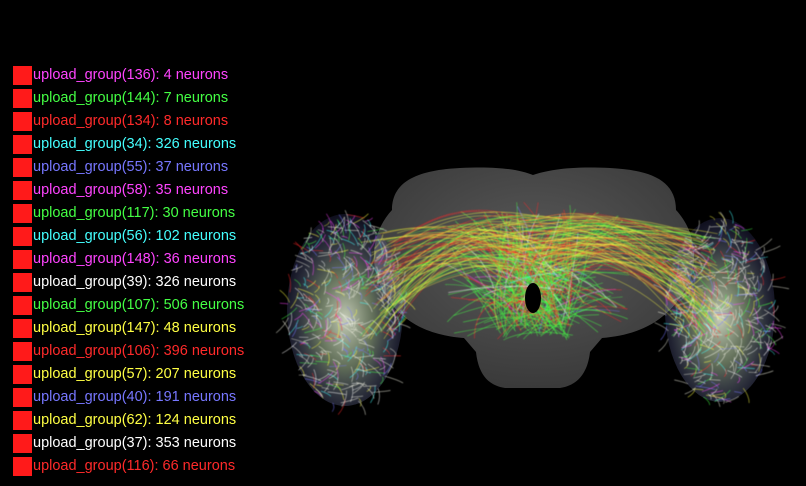  Describe the element at coordinates (135, 420) in the screenshot. I see `legend-label: upload_group(62): 124 neurons` at that location.